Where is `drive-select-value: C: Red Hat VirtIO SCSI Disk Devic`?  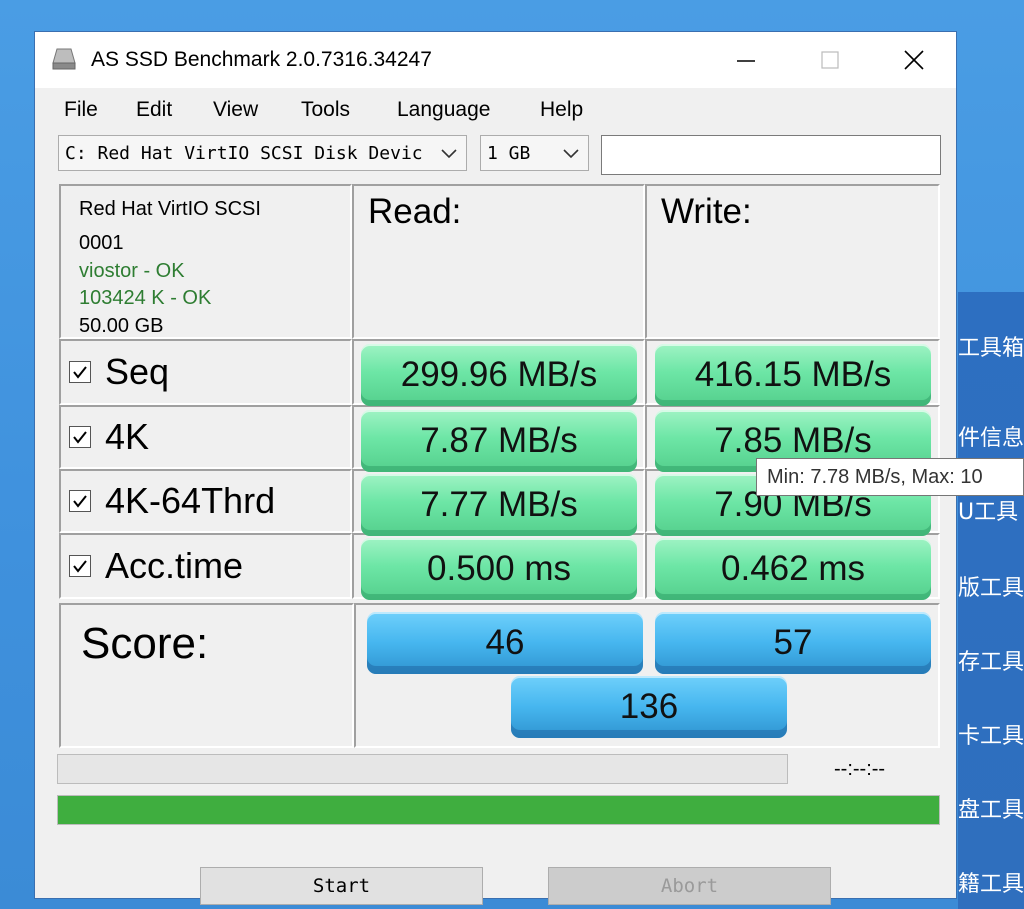 drive-select-value: C: Red Hat VirtIO SCSI Disk Devic is located at coordinates (244, 153).